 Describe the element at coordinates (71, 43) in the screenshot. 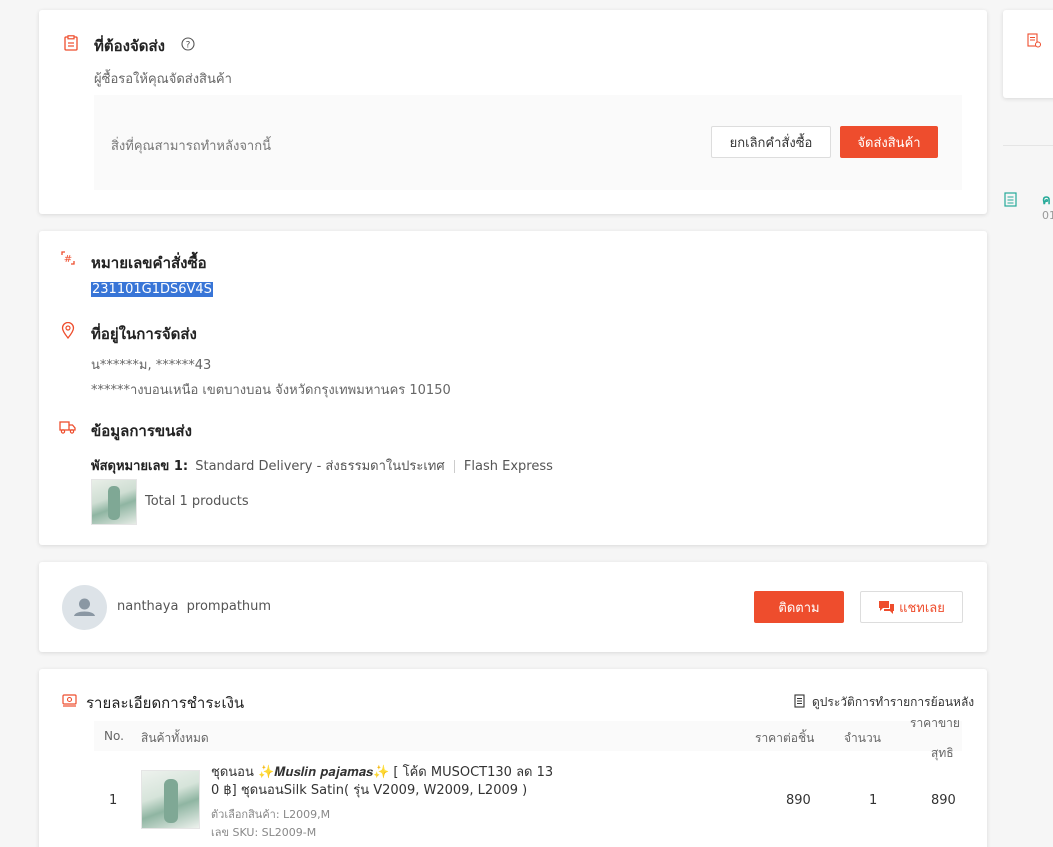

I see `clipboard-icon` at that location.